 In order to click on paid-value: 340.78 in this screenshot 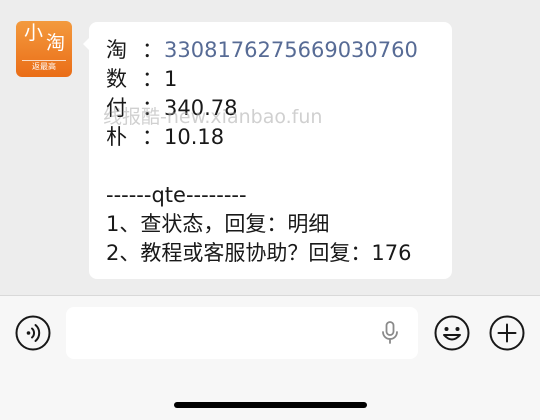, I will do `click(201, 108)`.